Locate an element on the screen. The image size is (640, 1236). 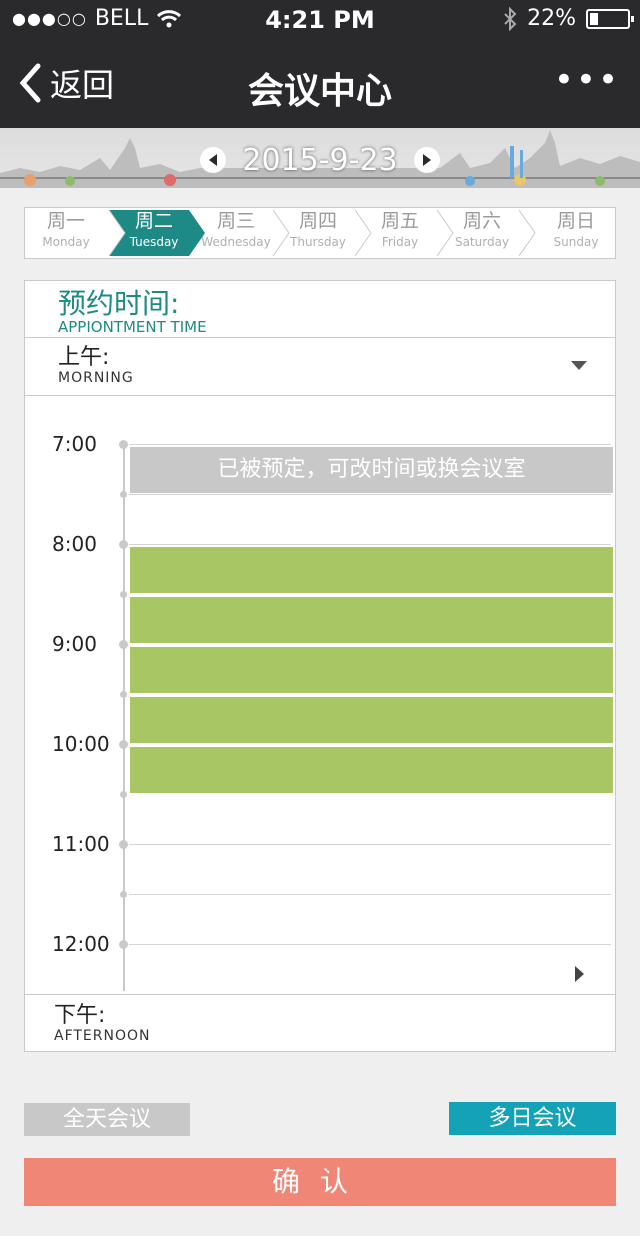
day-cn-label: 周二 is located at coordinates (153, 221).